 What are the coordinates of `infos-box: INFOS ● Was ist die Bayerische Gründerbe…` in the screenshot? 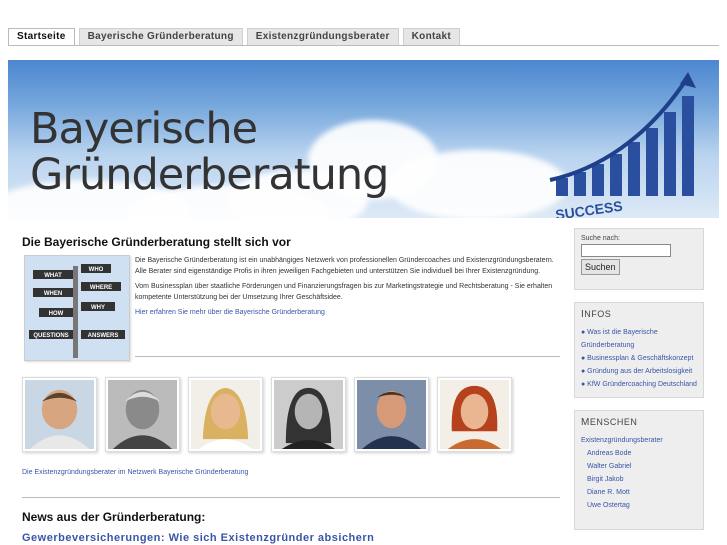 It's located at (639, 350).